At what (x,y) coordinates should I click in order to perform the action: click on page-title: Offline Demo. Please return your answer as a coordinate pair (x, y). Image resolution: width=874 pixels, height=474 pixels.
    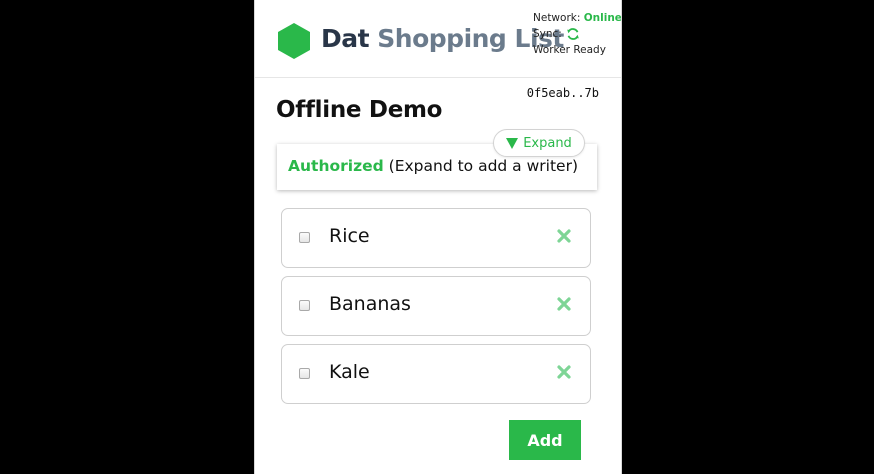
    Looking at the image, I should click on (359, 110).